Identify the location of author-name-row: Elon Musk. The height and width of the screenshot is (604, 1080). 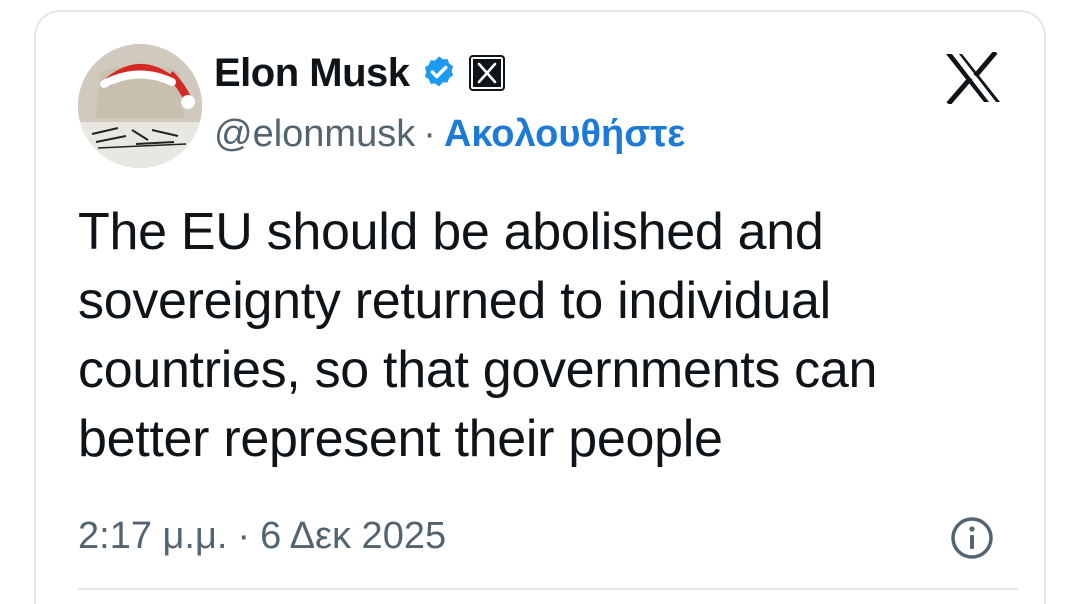
(360, 73).